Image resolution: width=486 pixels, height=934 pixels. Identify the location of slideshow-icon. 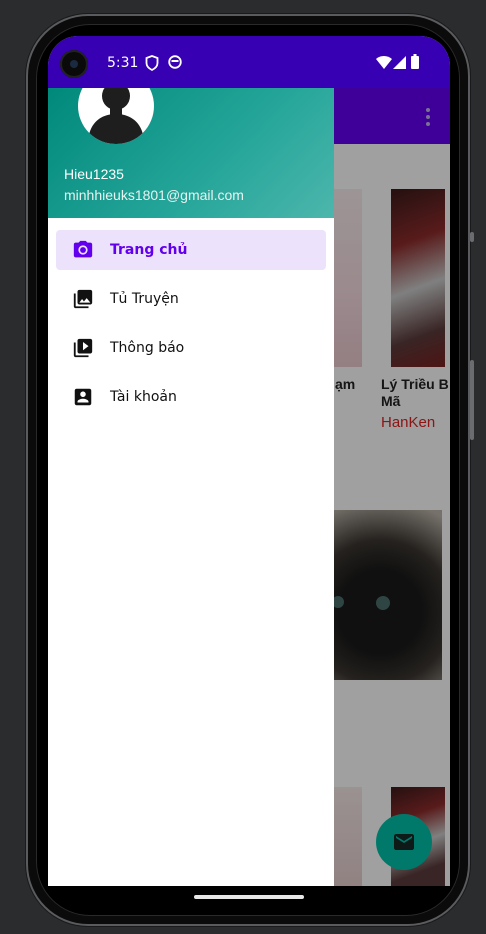
(83, 348).